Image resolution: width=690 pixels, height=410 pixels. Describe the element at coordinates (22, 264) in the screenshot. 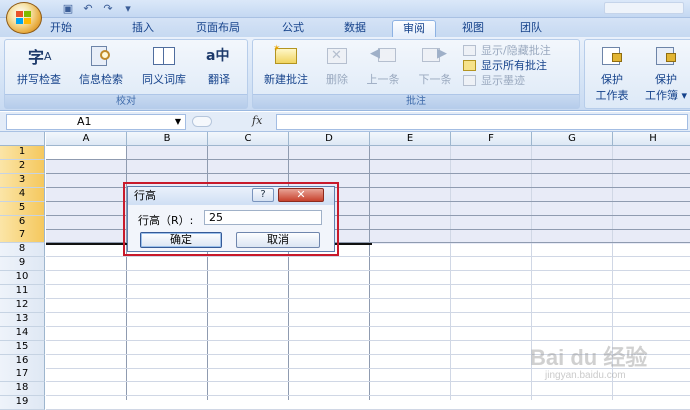

I see `row-header-9: 9` at that location.